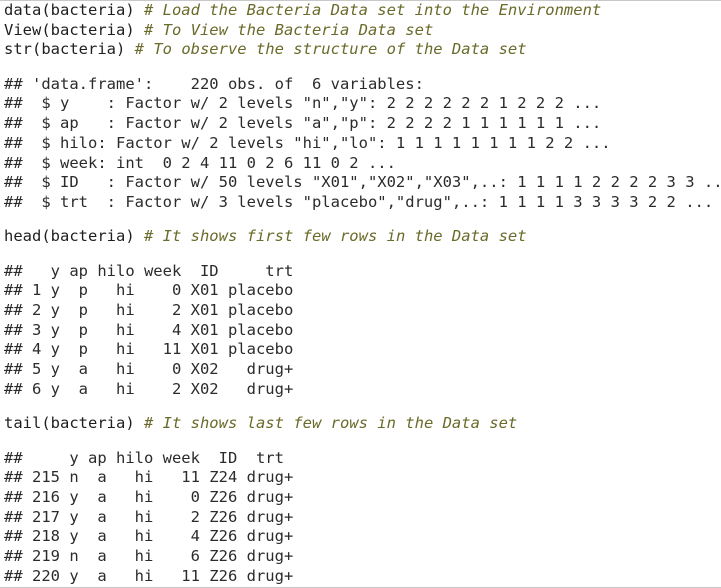 This screenshot has height=588, width=721. What do you see at coordinates (149, 536) in the screenshot?
I see `table-row: ## 218 y a hi 4 Z26 drug+` at bounding box center [149, 536].